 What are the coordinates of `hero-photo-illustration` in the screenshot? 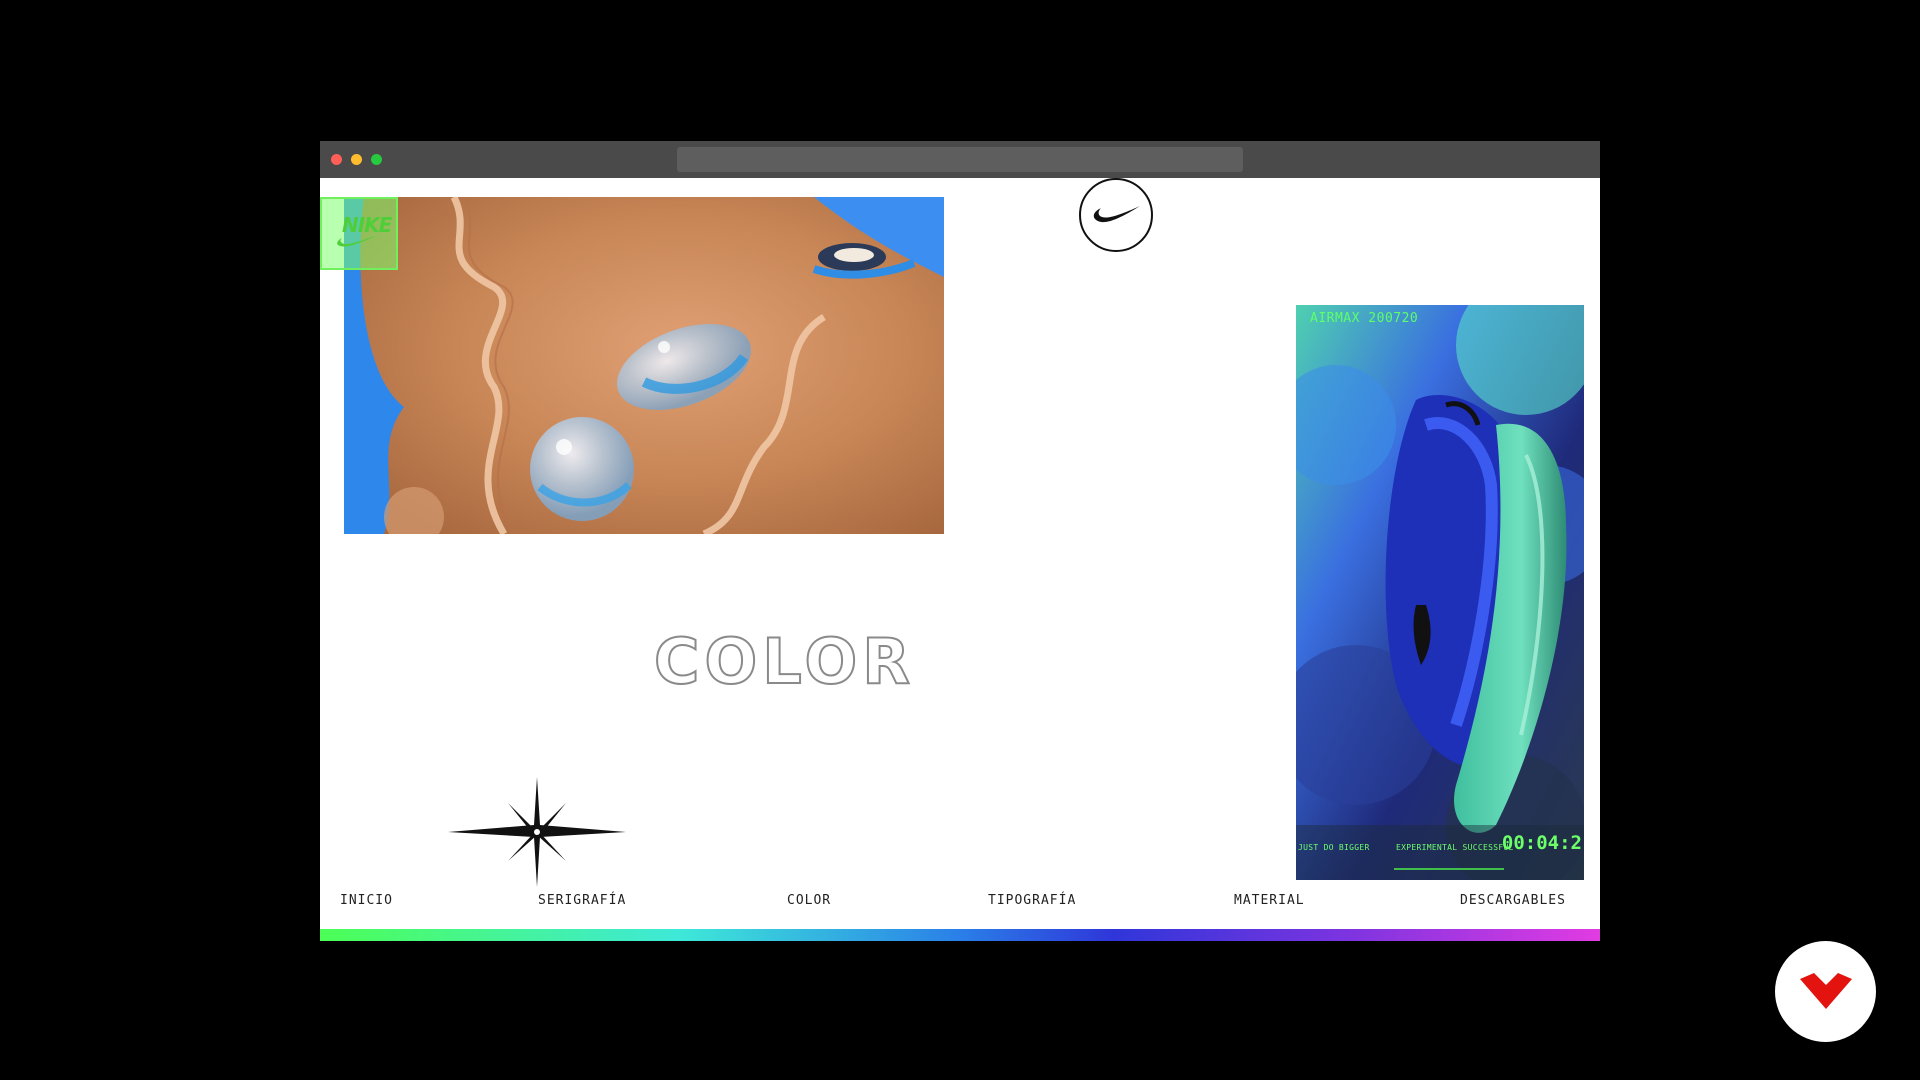 It's located at (644, 365).